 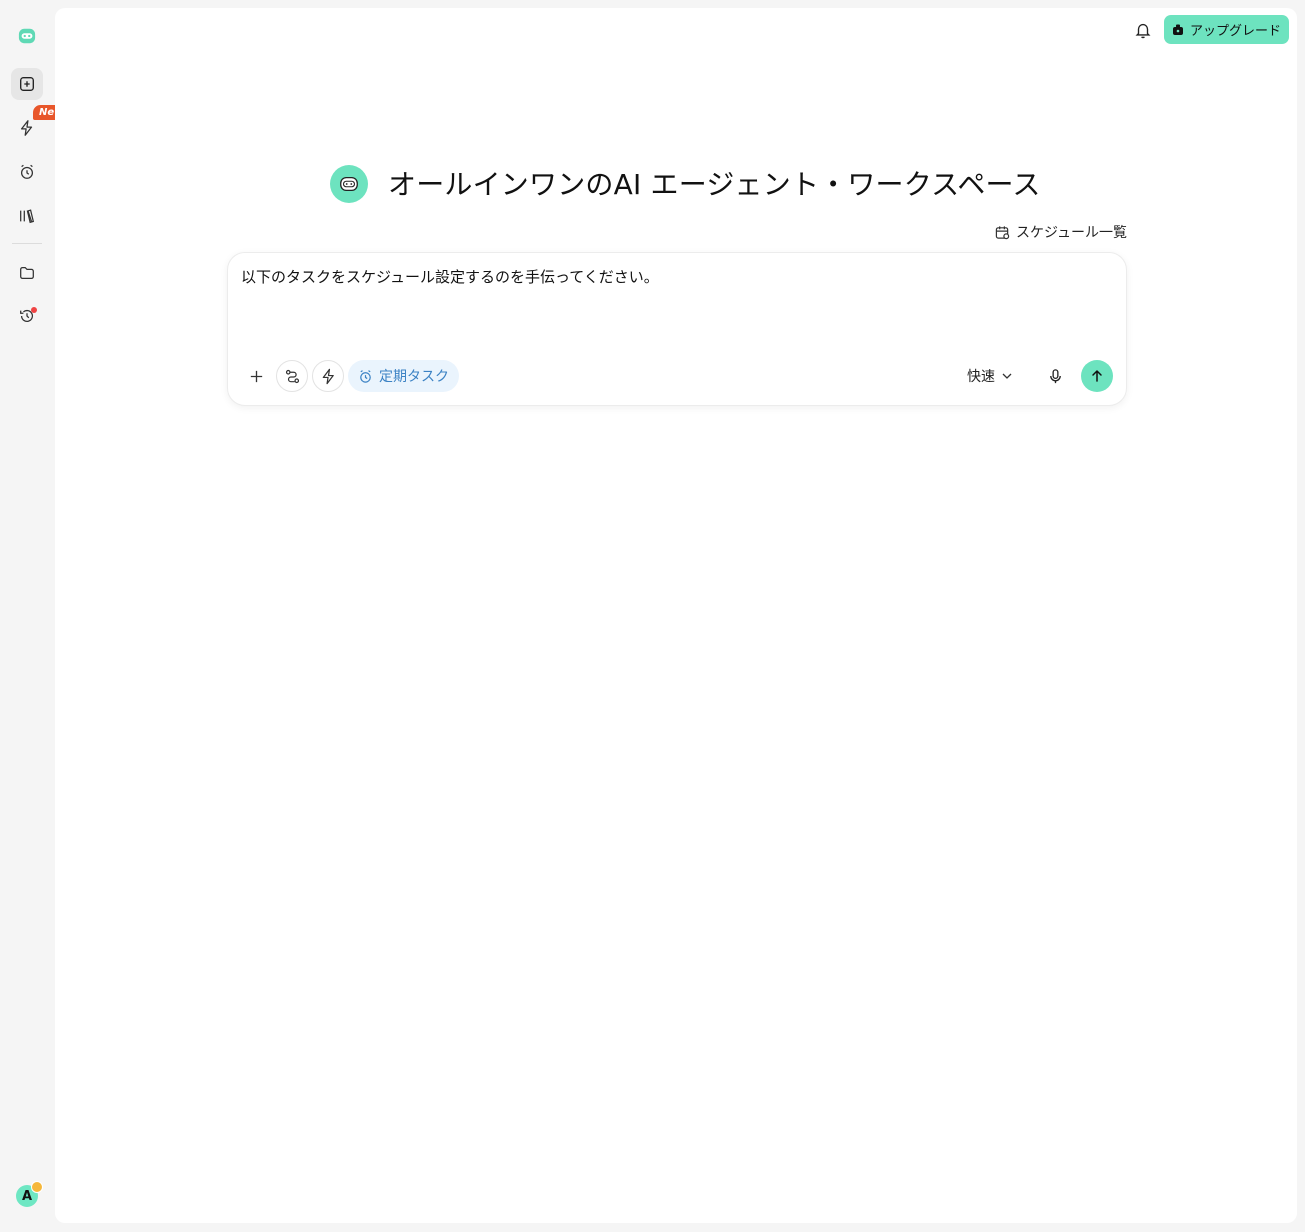 I want to click on lightning-button, so click(x=328, y=376).